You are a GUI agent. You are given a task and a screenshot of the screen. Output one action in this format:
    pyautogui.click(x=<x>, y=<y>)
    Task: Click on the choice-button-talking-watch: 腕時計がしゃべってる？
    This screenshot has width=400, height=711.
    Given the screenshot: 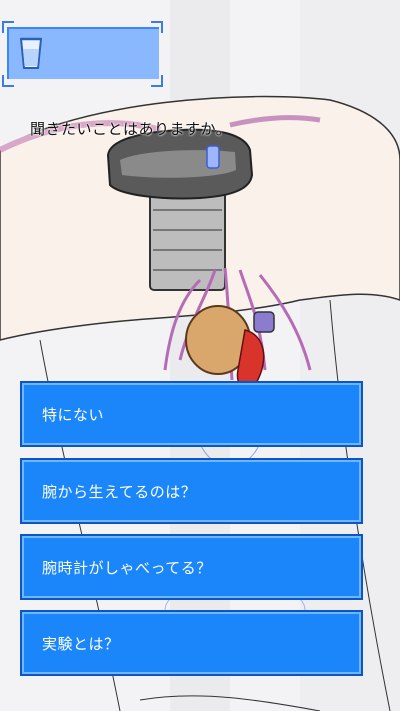 What is the action you would take?
    pyautogui.click(x=191, y=567)
    